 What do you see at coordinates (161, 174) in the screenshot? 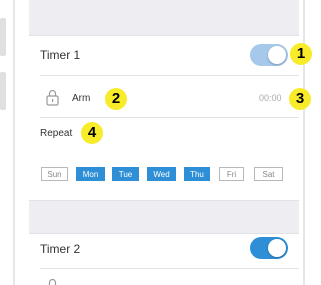
I see `day-wed-button: Wed` at bounding box center [161, 174].